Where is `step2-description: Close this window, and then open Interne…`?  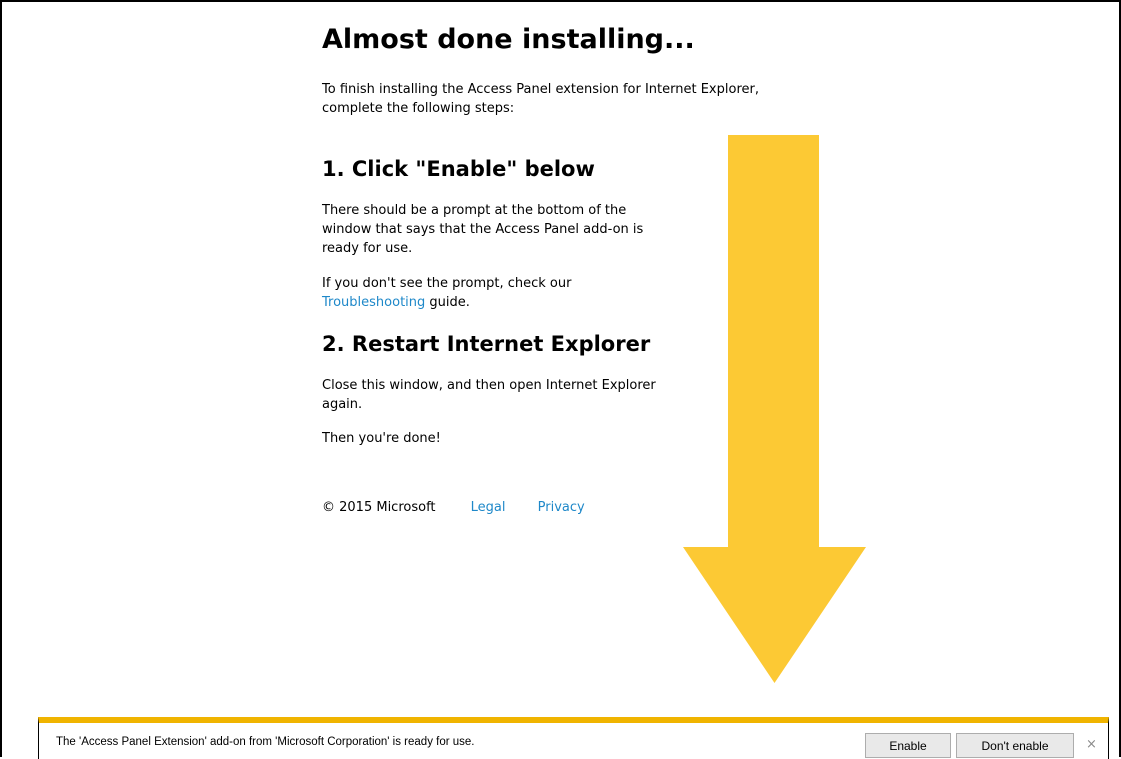
step2-description: Close this window, and then open Interne… is located at coordinates (489, 395).